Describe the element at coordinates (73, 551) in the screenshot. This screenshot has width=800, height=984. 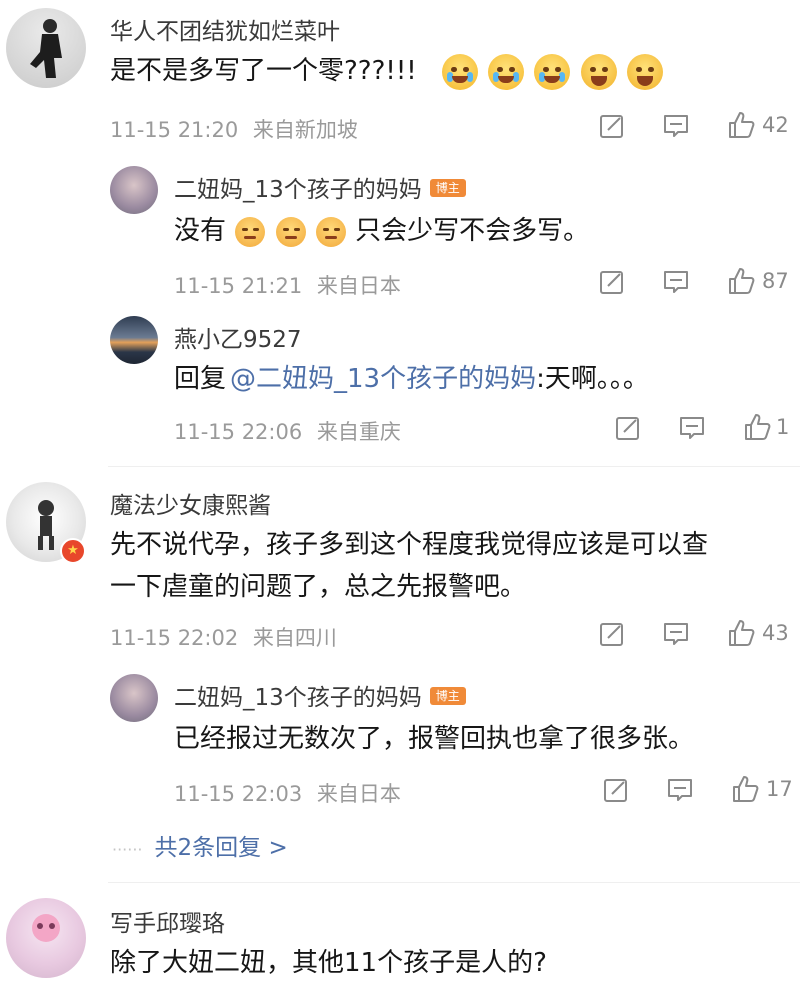
I see `verified-badge-icon: ★` at that location.